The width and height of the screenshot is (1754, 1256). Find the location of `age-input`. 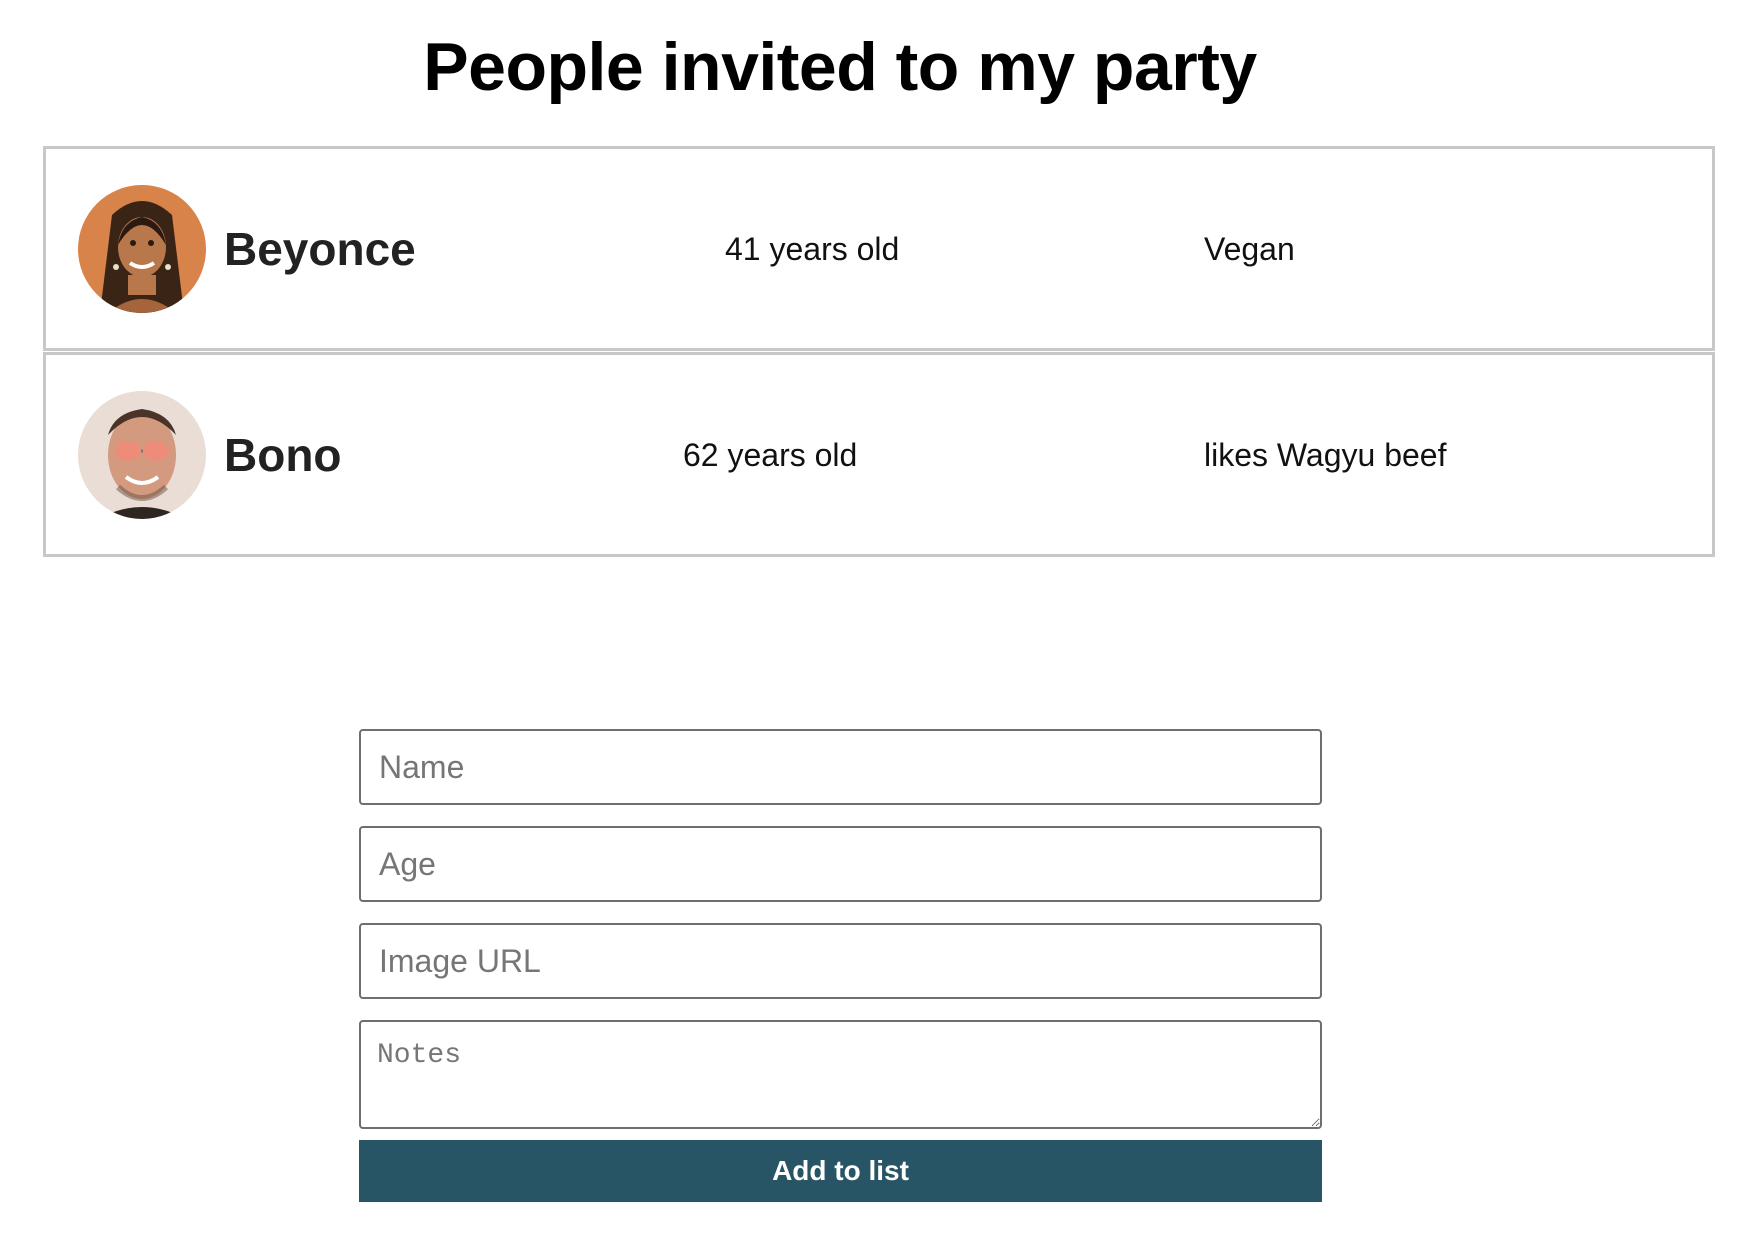

age-input is located at coordinates (840, 864).